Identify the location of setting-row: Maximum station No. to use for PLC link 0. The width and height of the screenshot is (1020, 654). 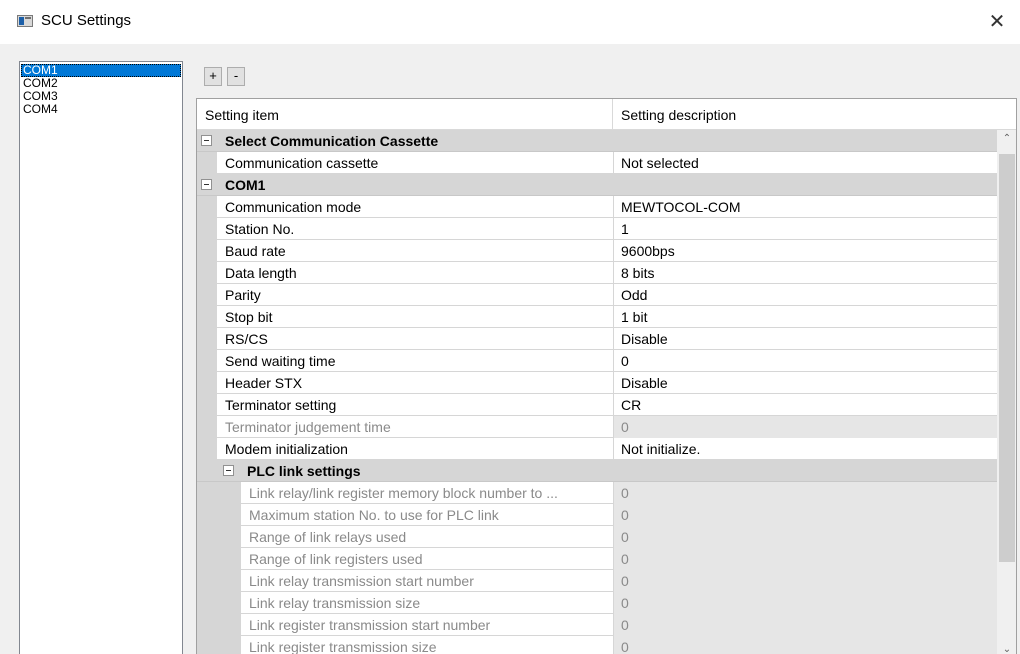
(597, 515).